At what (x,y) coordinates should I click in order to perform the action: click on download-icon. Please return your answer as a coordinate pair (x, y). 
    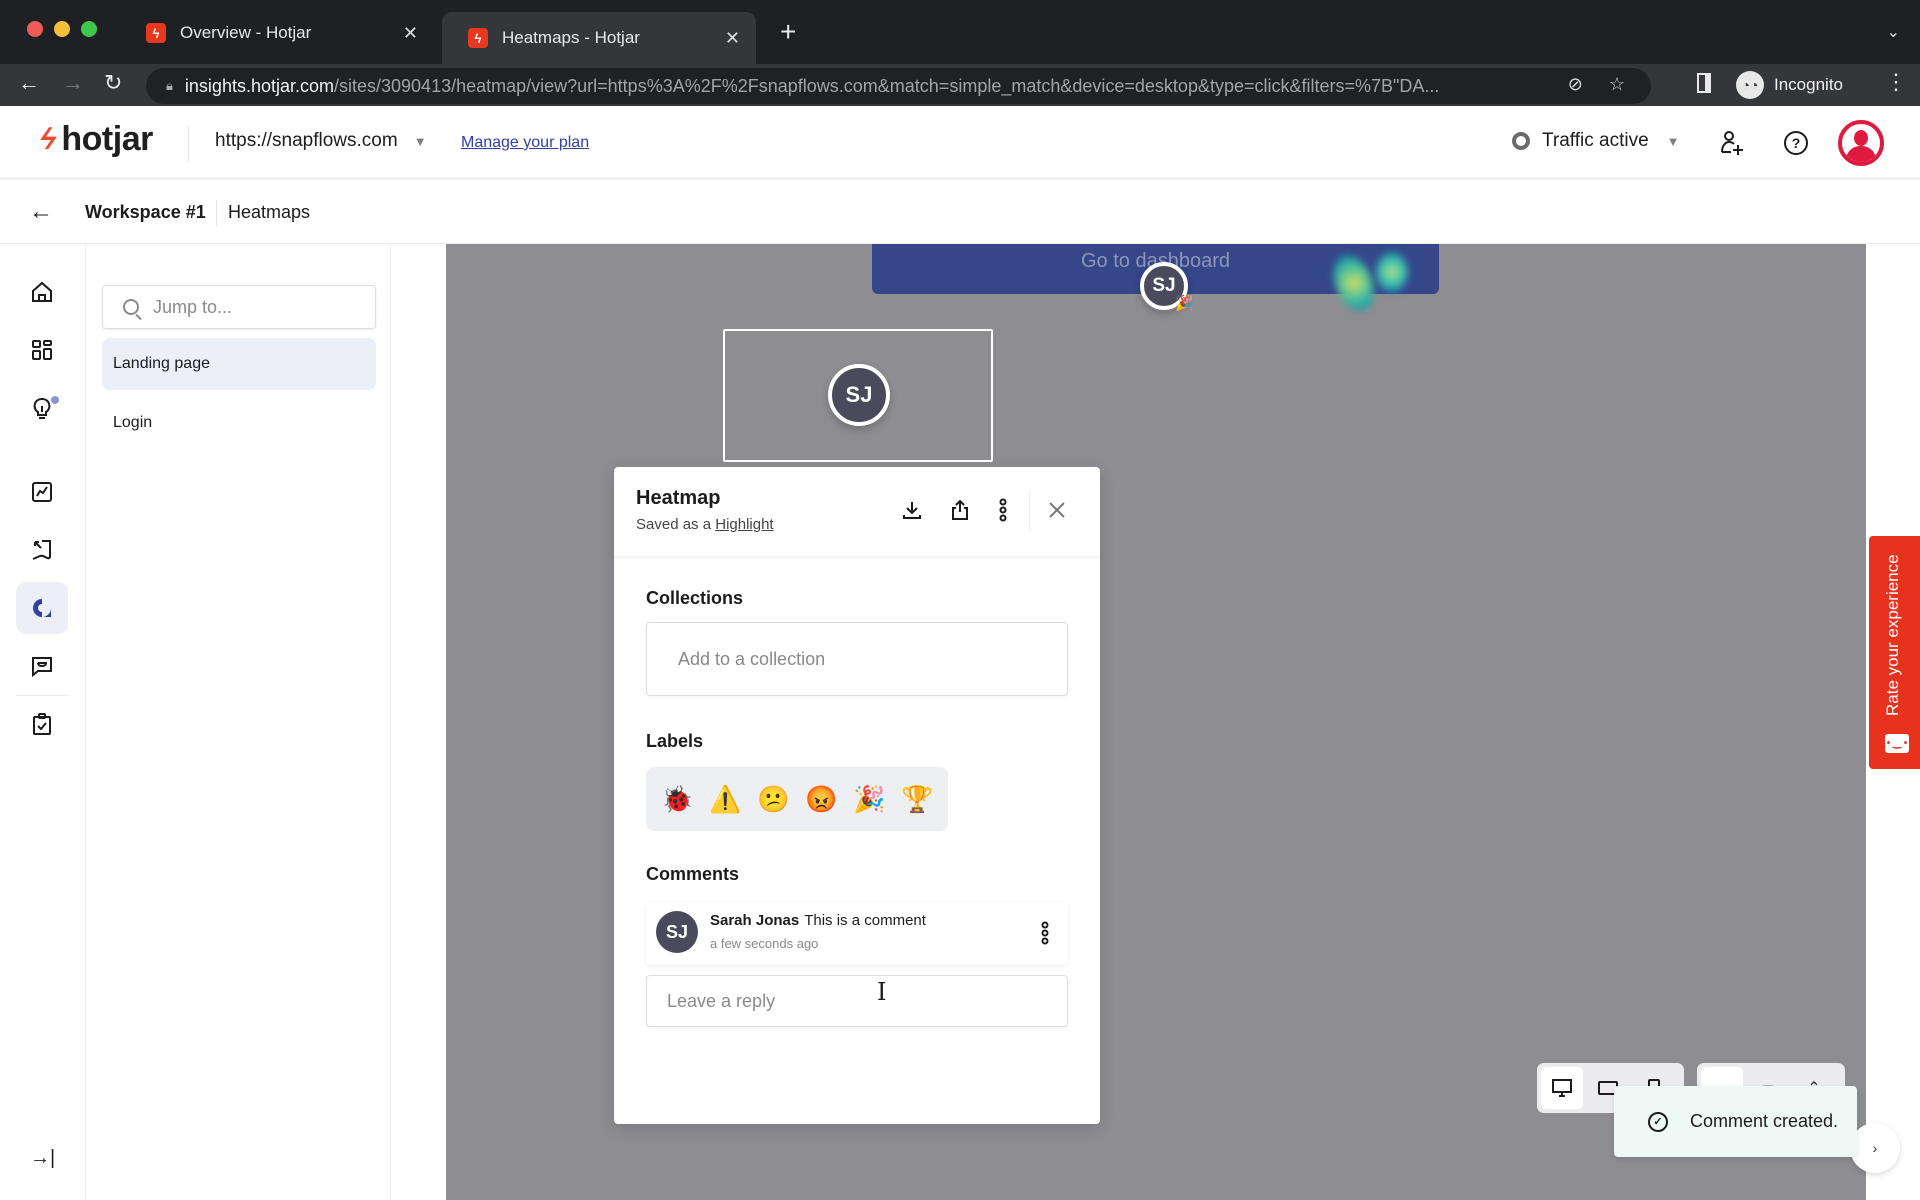
    Looking at the image, I should click on (912, 510).